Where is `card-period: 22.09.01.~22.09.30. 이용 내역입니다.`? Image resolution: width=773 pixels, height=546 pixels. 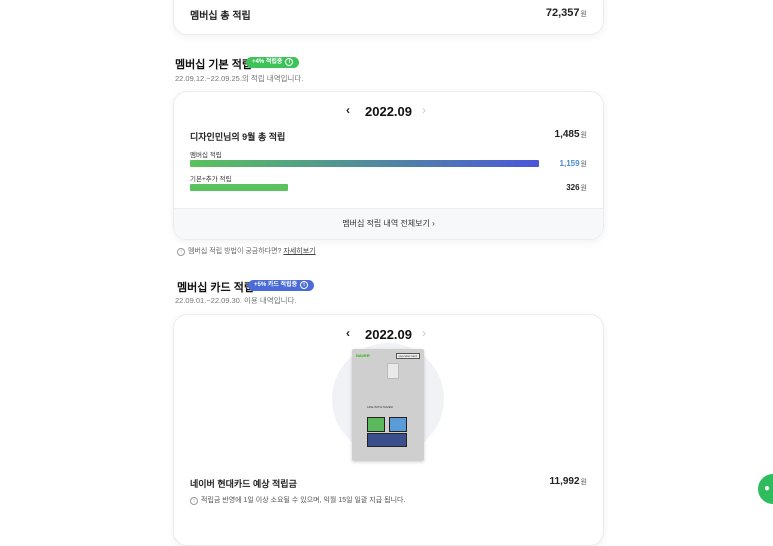 card-period: 22.09.01.~22.09.30. 이용 내역입니다. is located at coordinates (236, 300).